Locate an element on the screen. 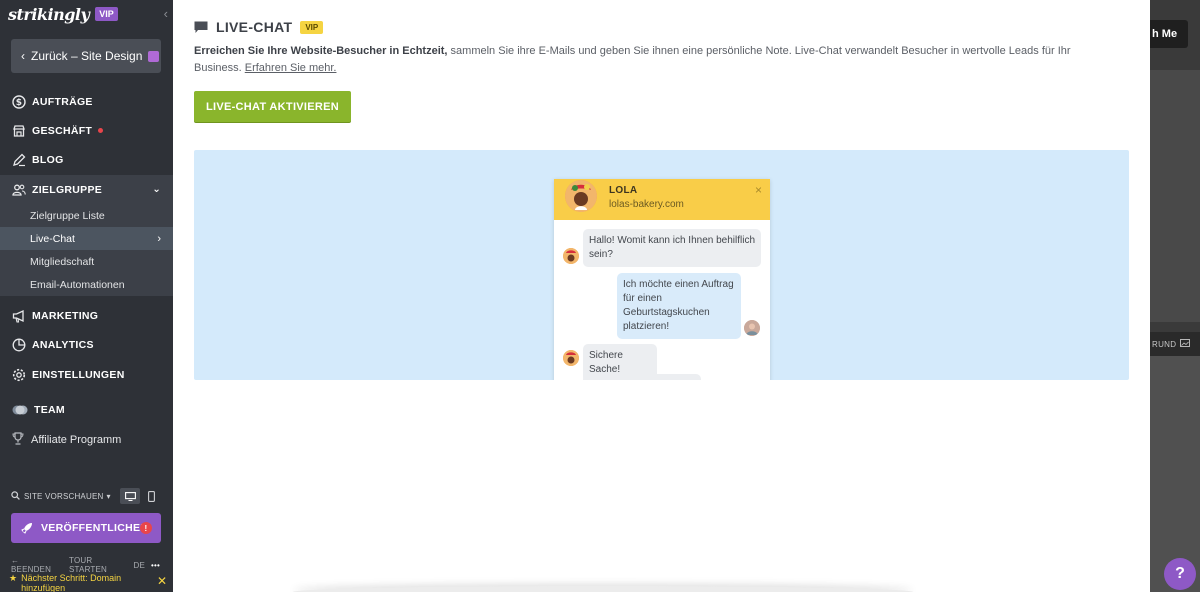  megaphone-icon is located at coordinates (19, 316).